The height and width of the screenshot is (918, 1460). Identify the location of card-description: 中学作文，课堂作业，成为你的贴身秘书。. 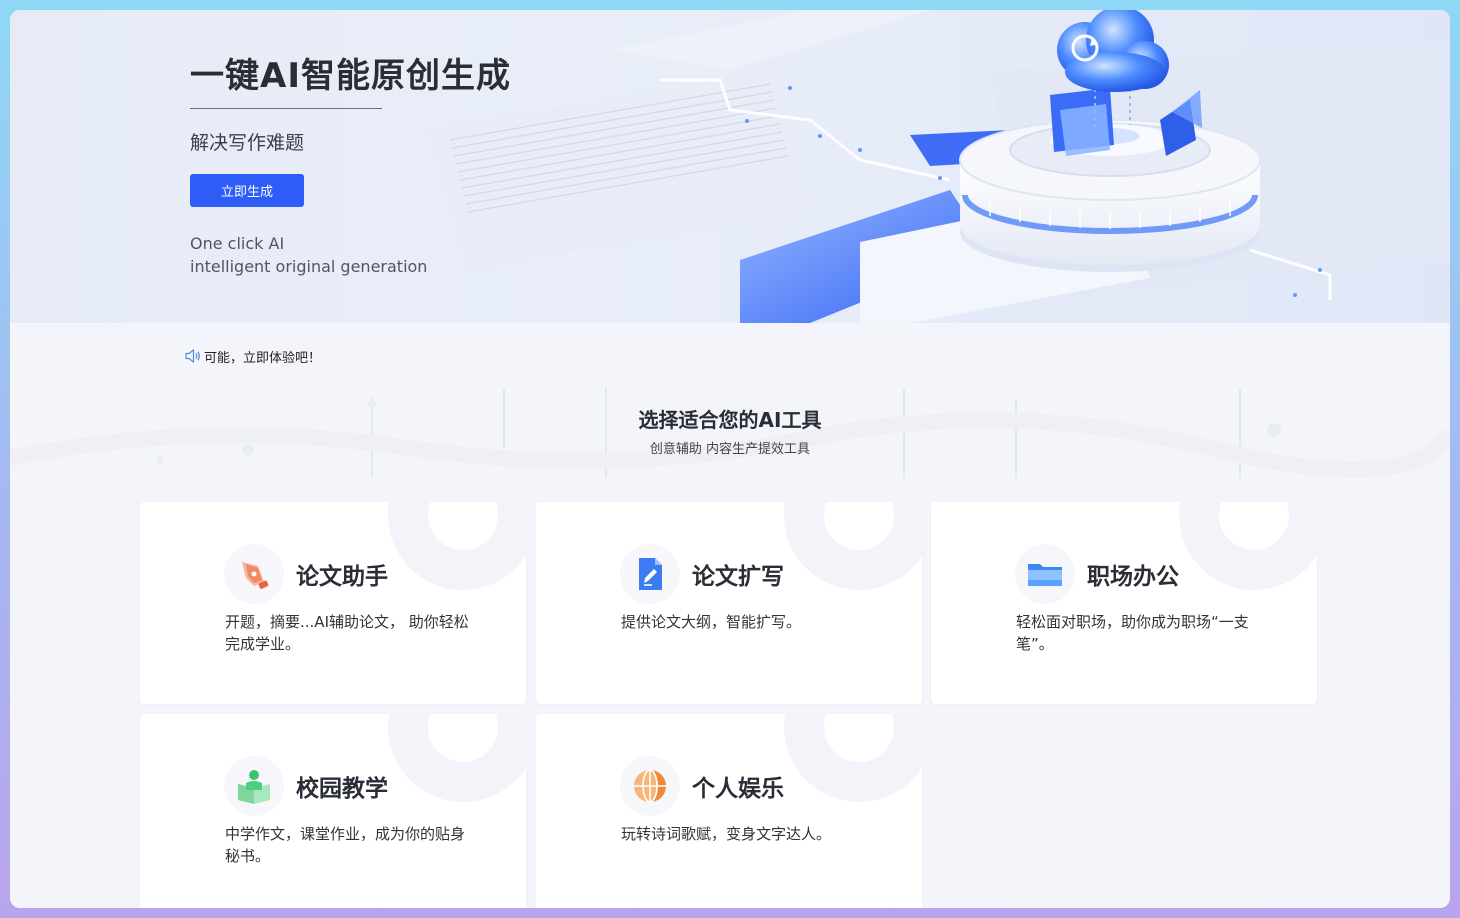
(345, 845).